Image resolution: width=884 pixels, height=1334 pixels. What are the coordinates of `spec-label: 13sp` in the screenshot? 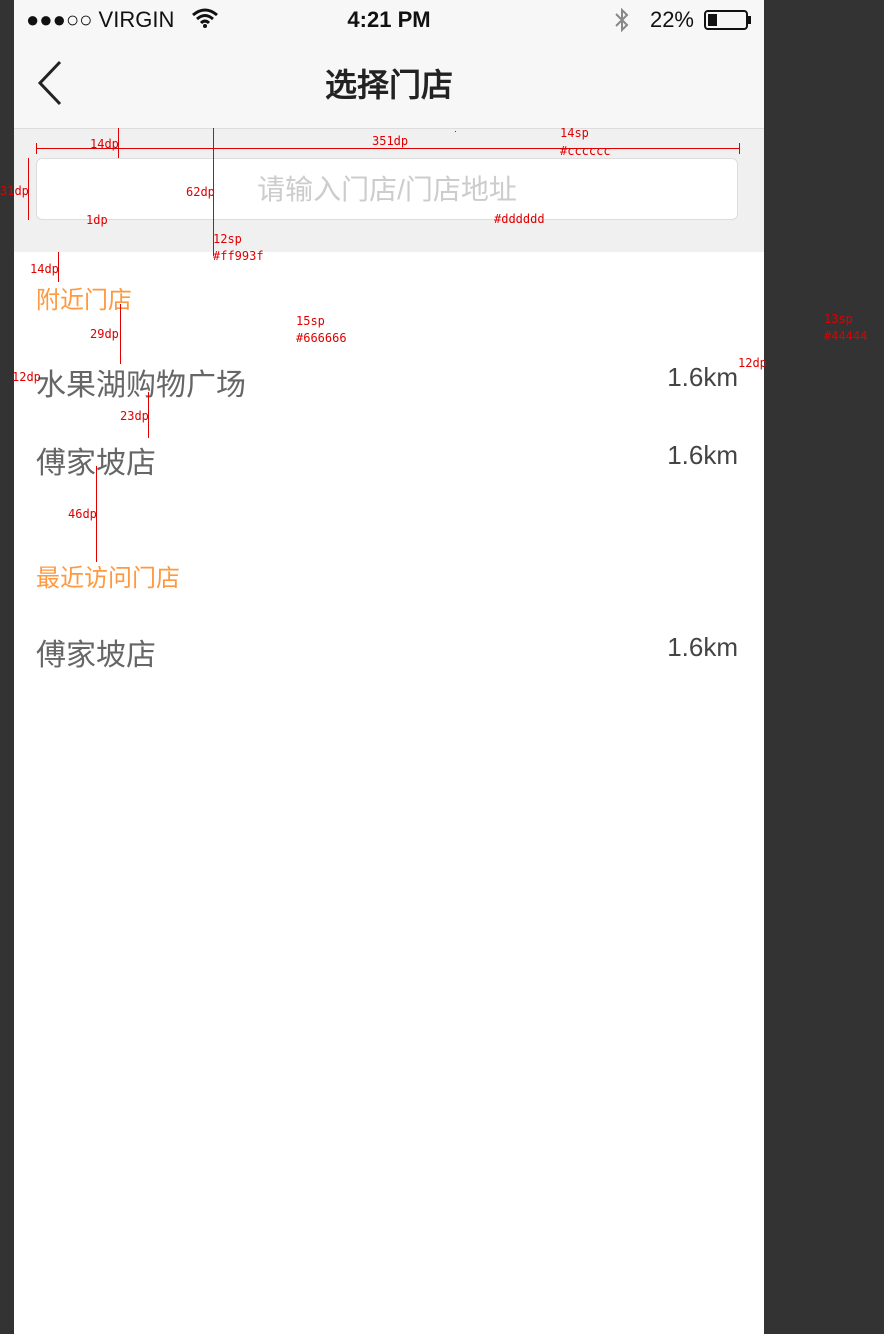 It's located at (838, 319).